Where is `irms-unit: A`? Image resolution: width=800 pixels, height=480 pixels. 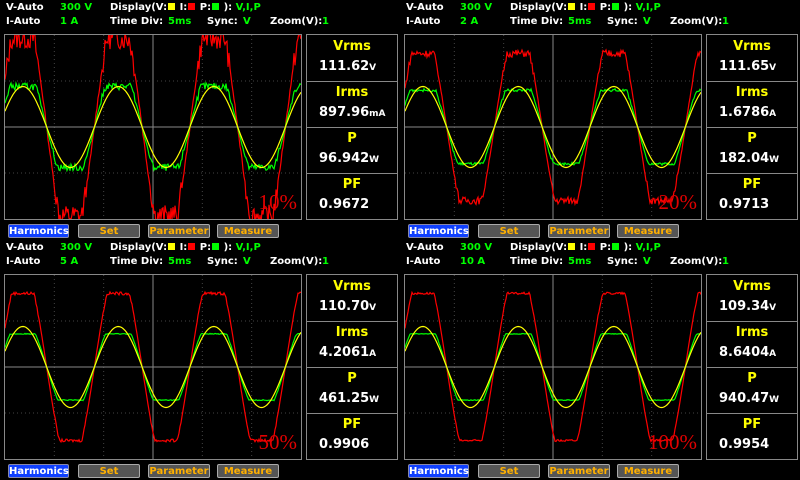 irms-unit: A is located at coordinates (773, 114).